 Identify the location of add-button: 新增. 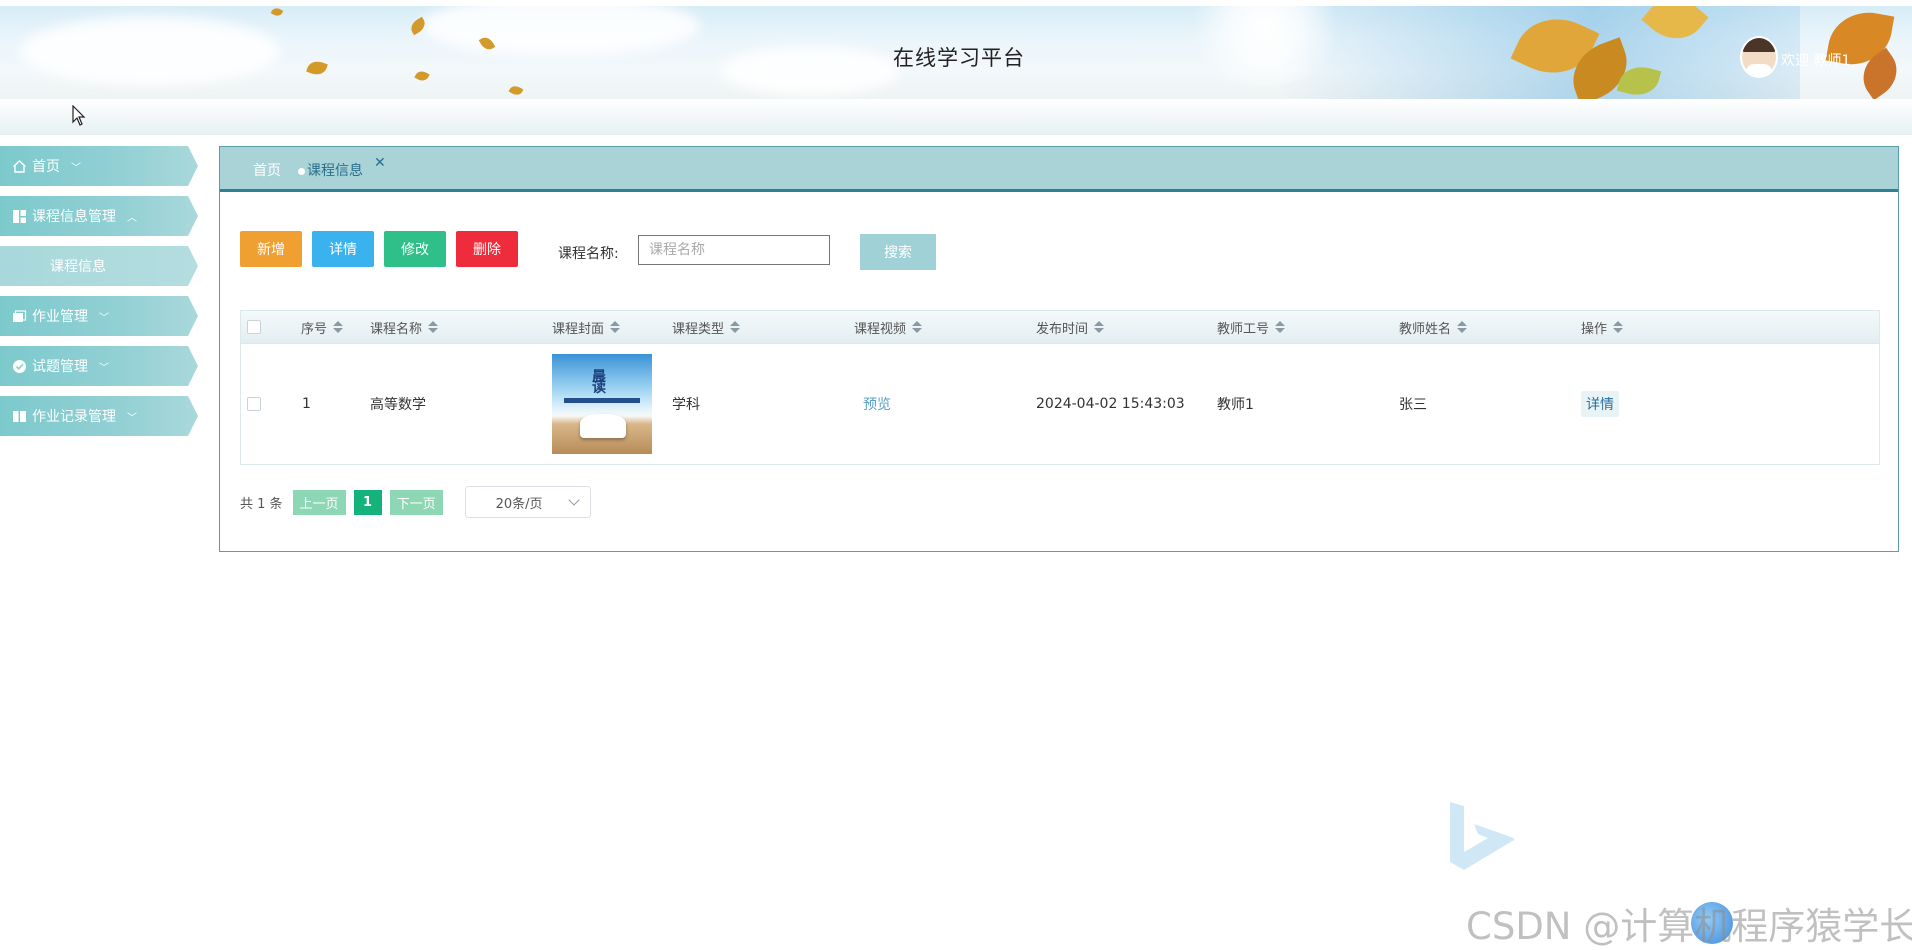
(271, 249).